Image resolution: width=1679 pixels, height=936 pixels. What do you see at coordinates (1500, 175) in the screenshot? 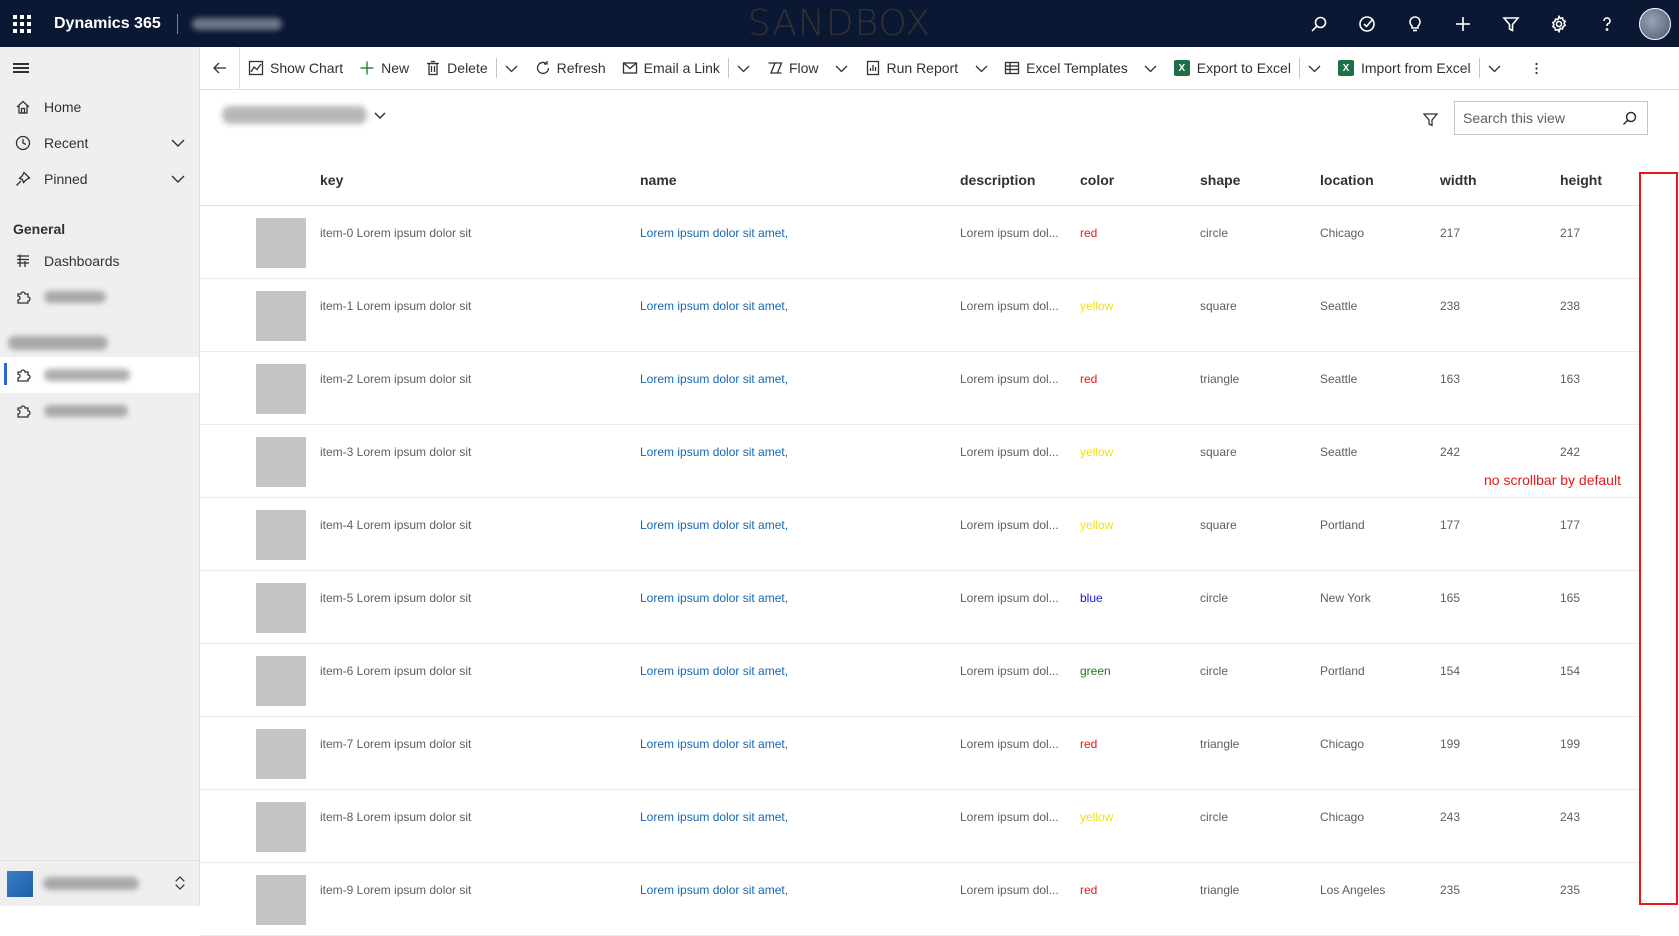
I see `column-header-width: width` at bounding box center [1500, 175].